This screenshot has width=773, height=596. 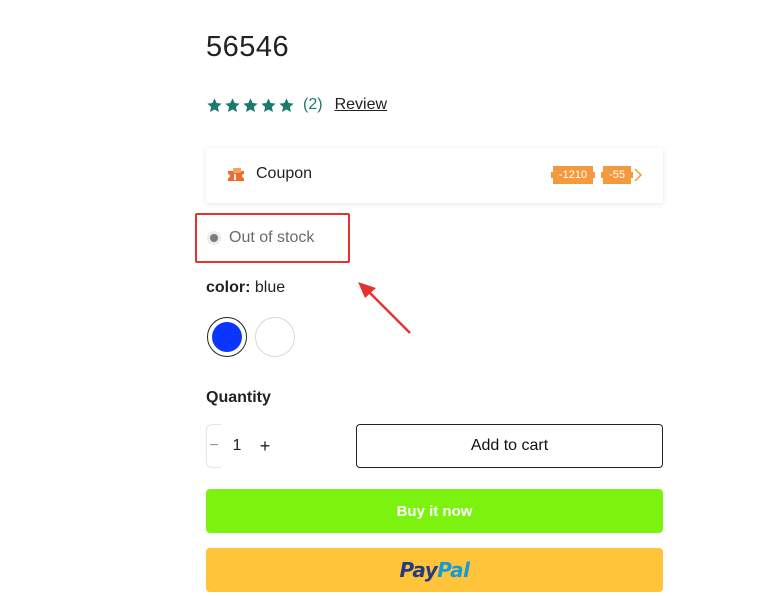 I want to click on color-selection-label: color: blue, so click(x=245, y=288).